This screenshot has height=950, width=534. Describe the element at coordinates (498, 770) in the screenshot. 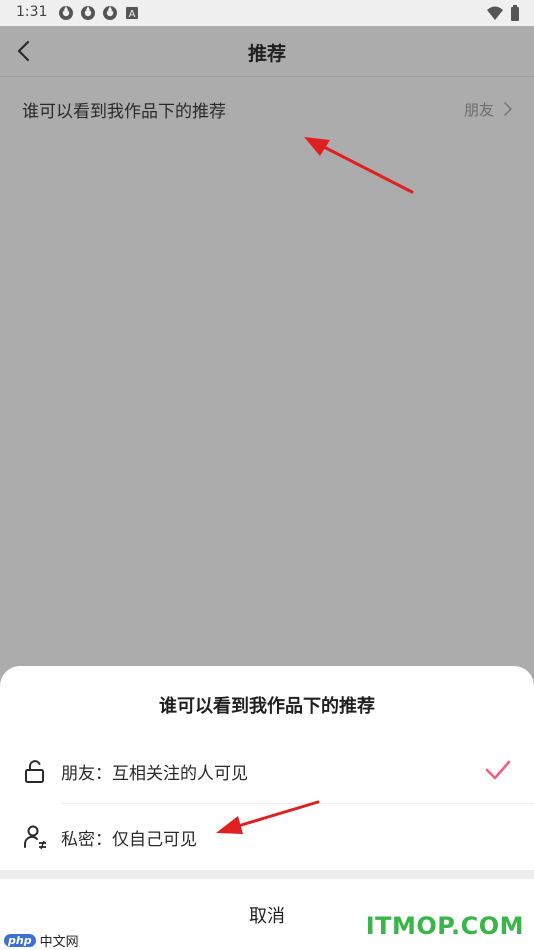

I see `check-icon` at that location.